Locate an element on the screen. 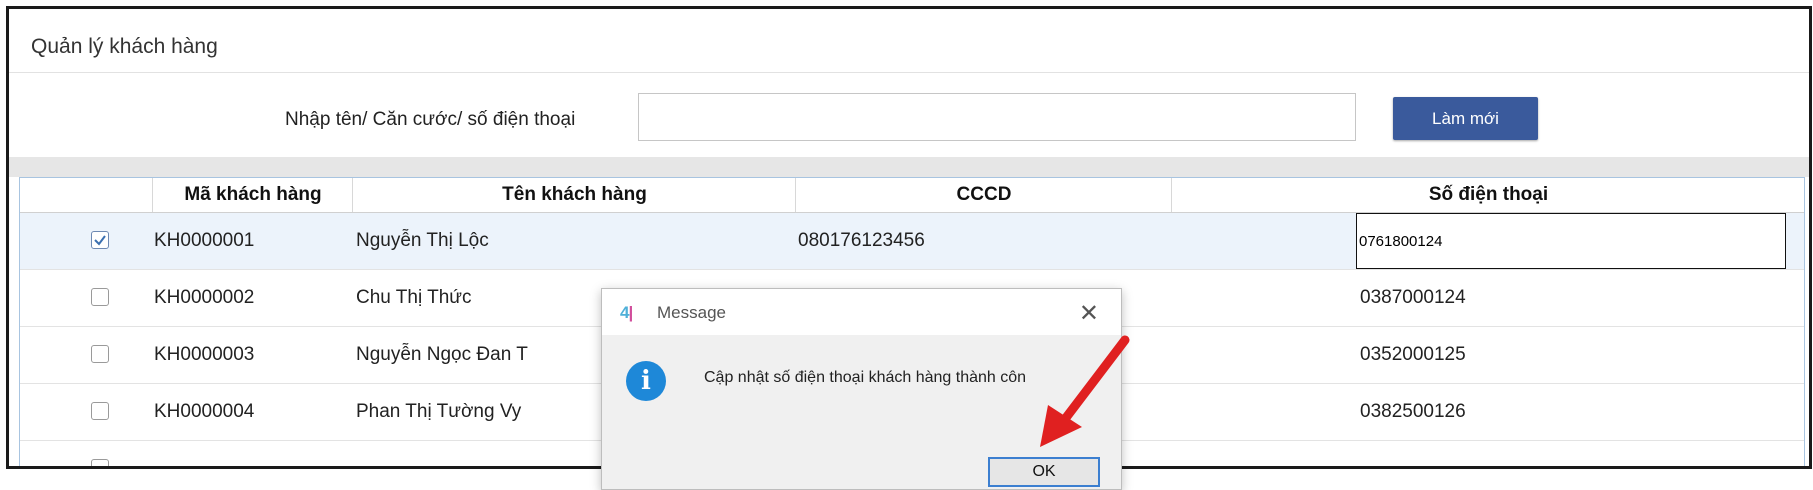  ok-button: OK is located at coordinates (1044, 472).